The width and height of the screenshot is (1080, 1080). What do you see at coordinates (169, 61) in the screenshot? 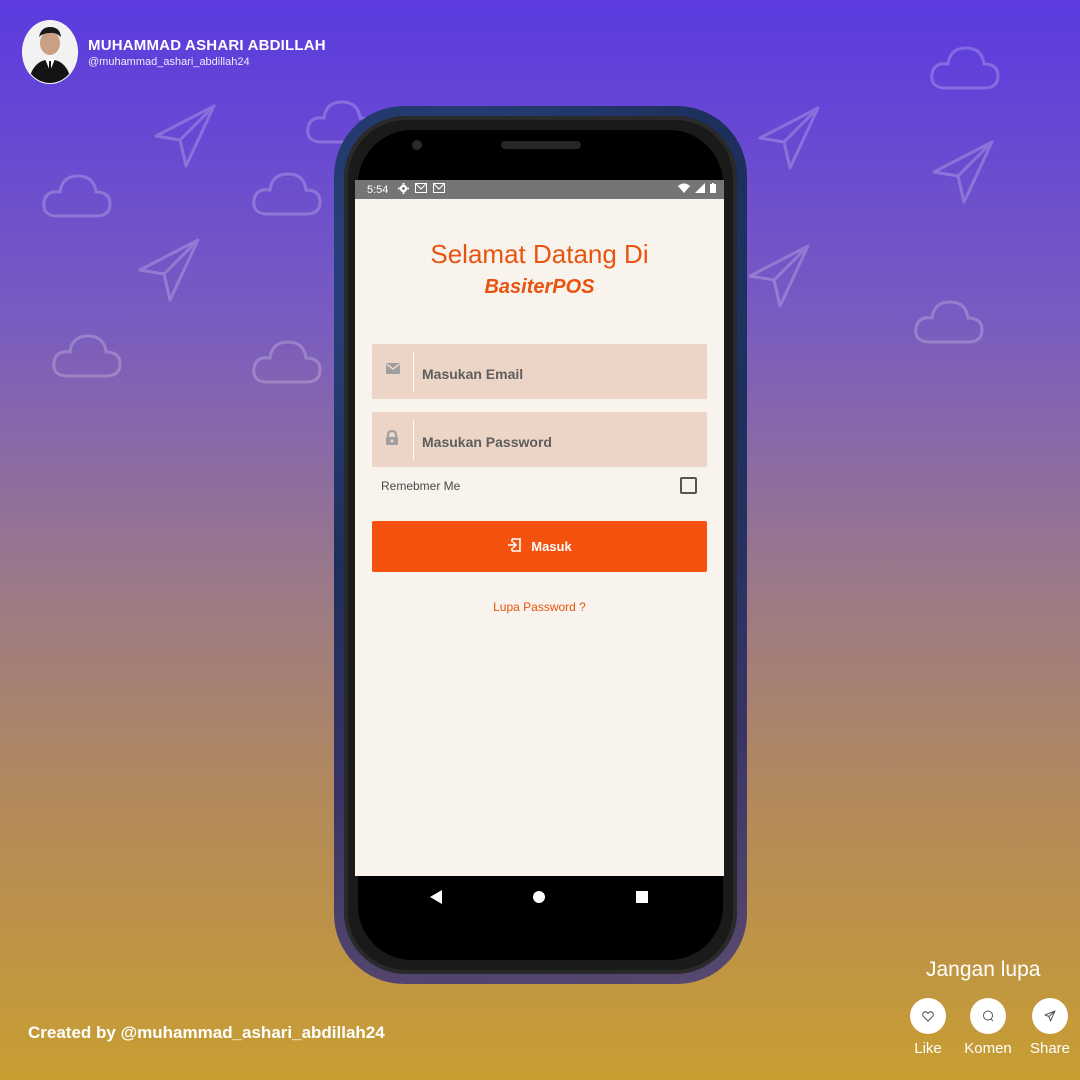
I see `author-handle: @muhammad_ashari_abdillah24` at bounding box center [169, 61].